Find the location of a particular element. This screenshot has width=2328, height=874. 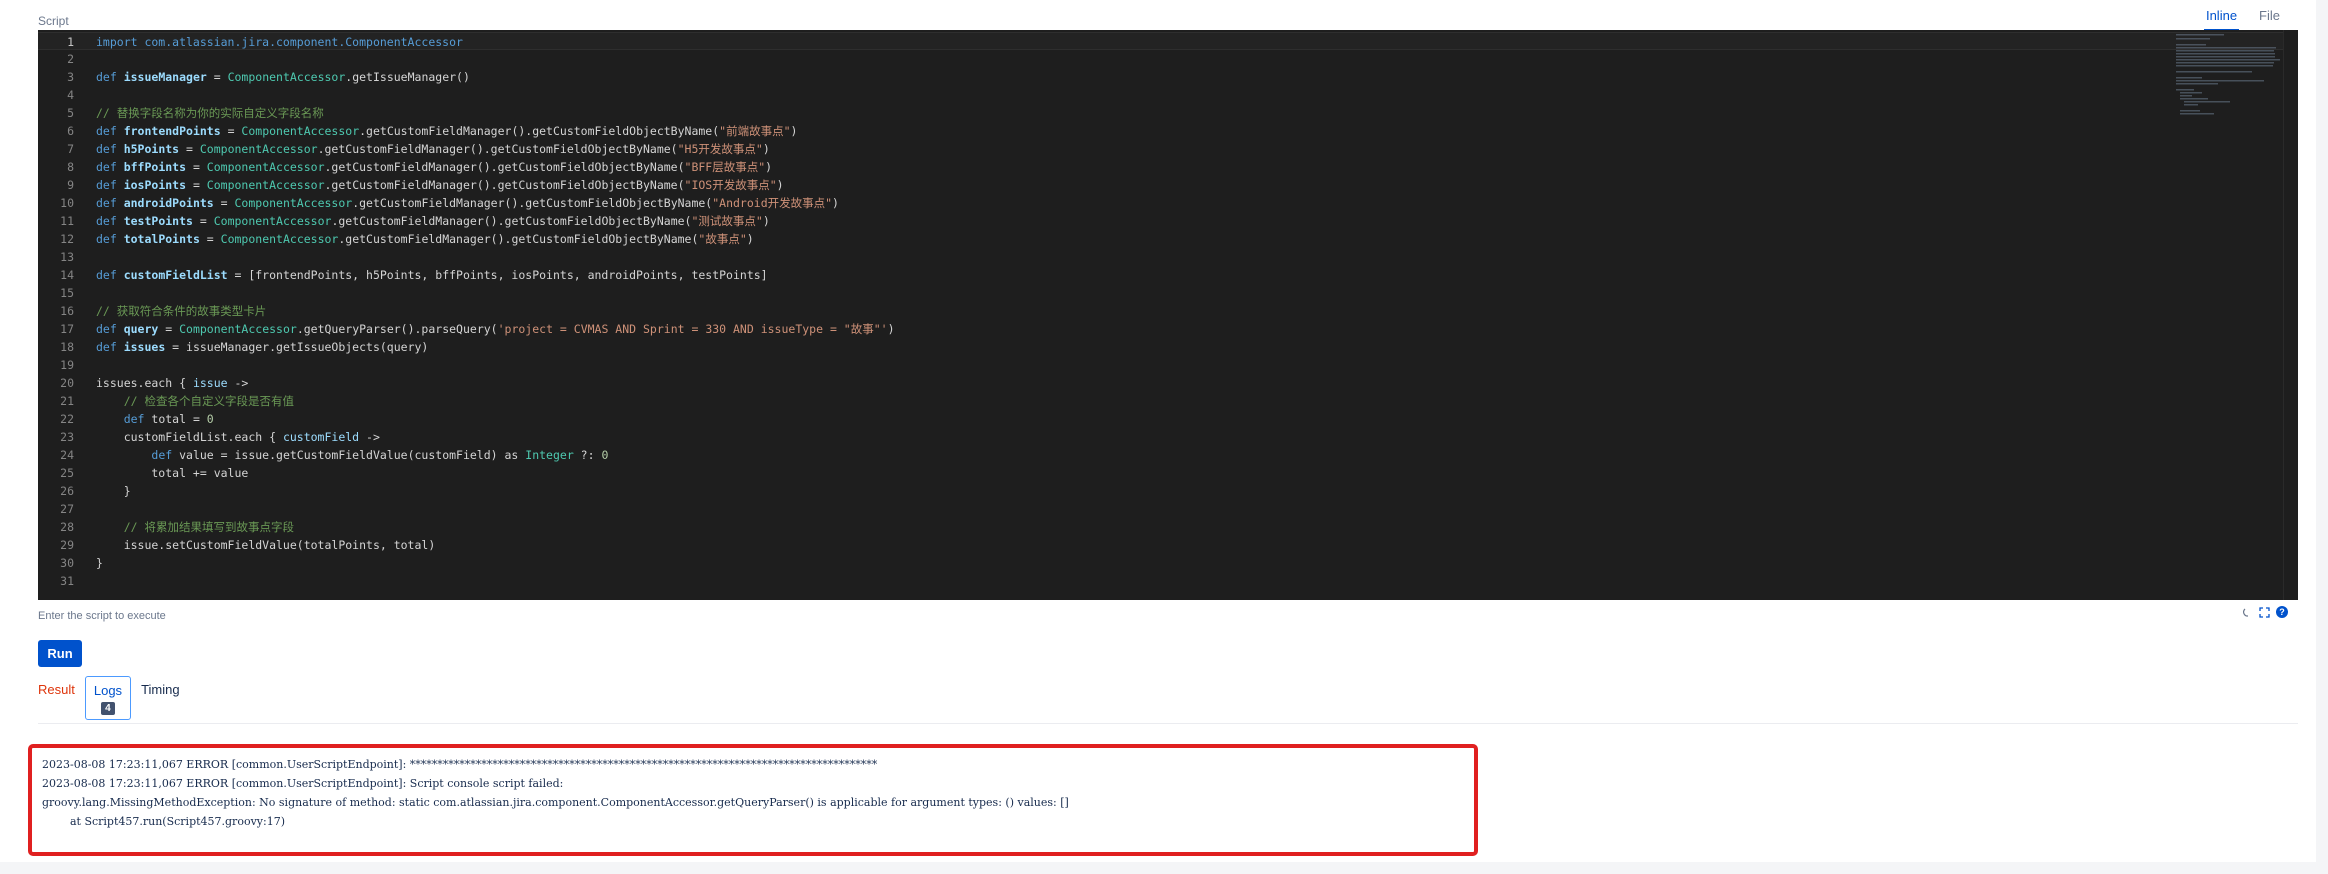

line-number: 14 is located at coordinates (67, 275).